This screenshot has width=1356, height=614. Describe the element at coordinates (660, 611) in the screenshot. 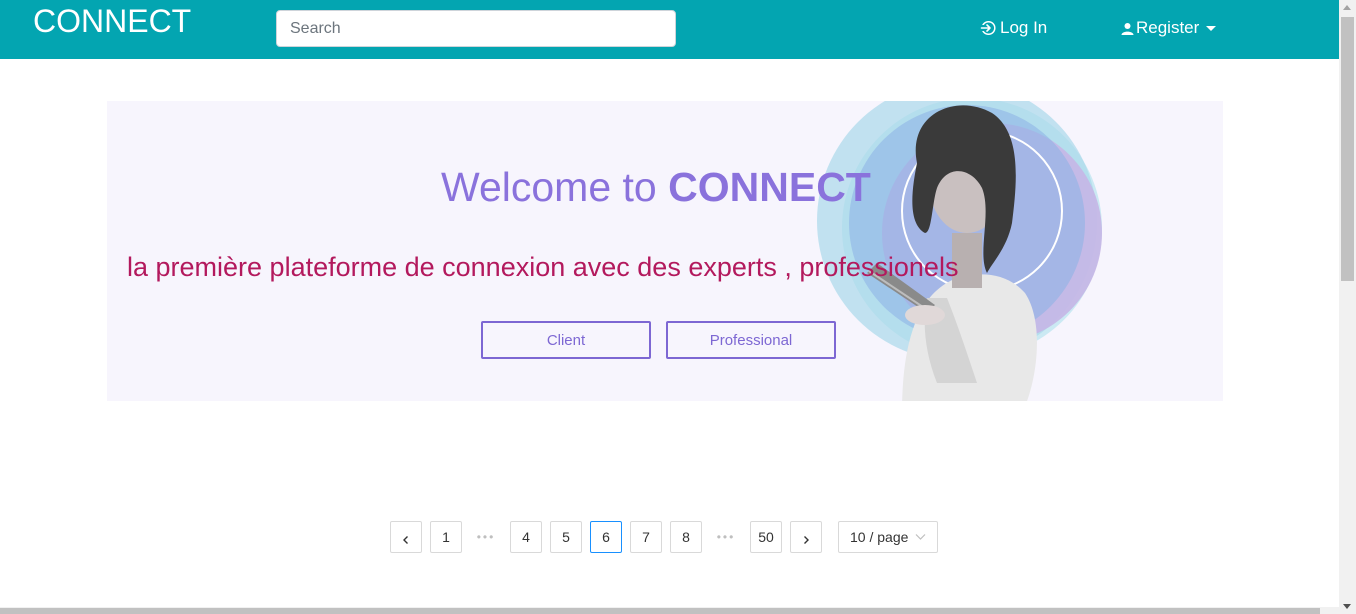

I see `horizontal-scroll-thumb` at that location.